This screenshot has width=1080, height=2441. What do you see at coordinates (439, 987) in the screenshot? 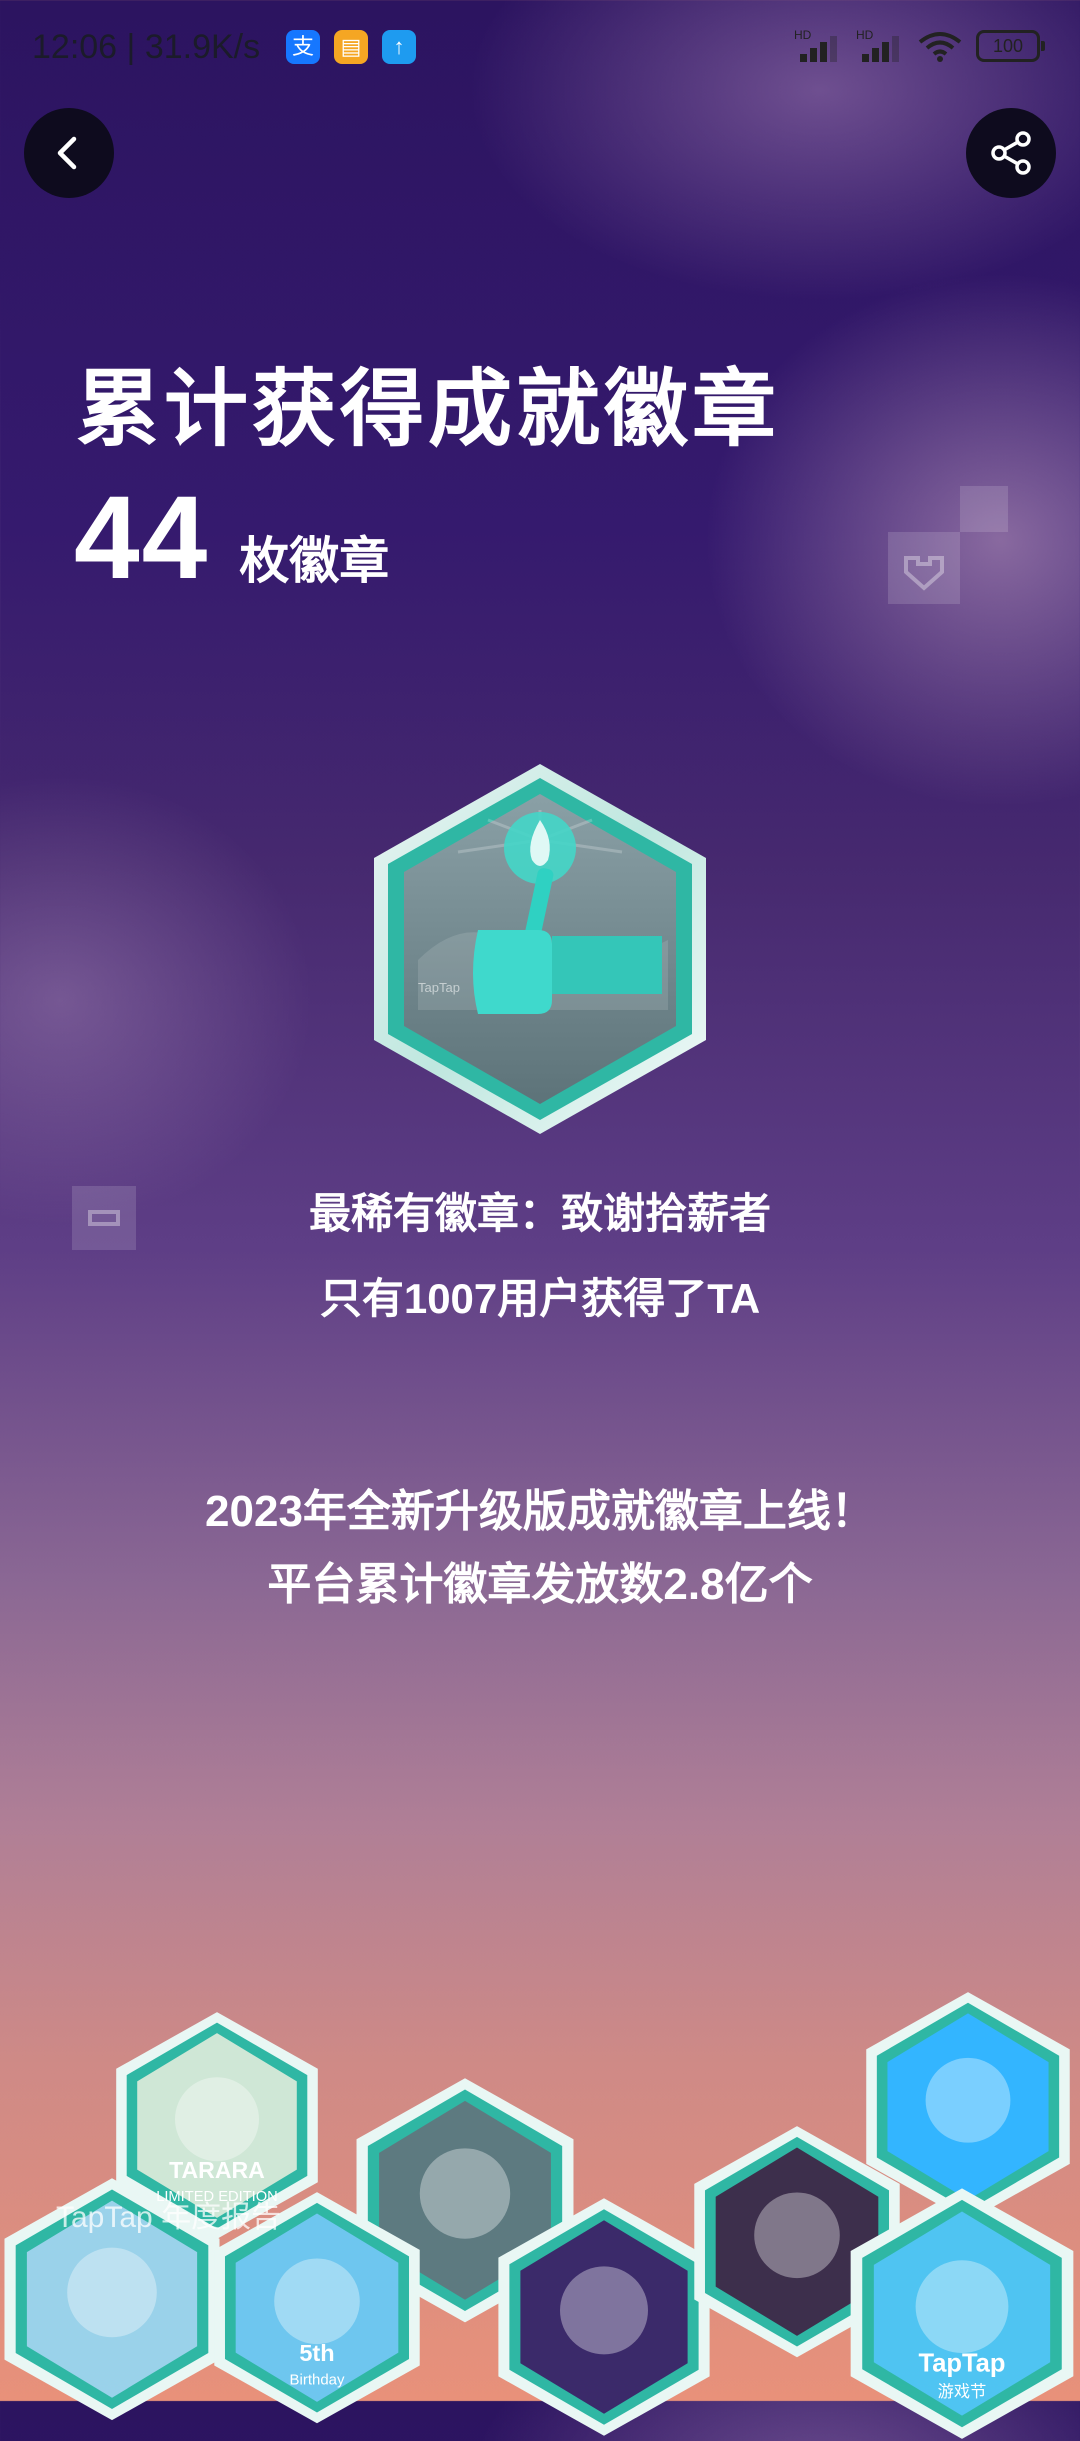
I see `badge-logo-text: TapTap` at bounding box center [439, 987].